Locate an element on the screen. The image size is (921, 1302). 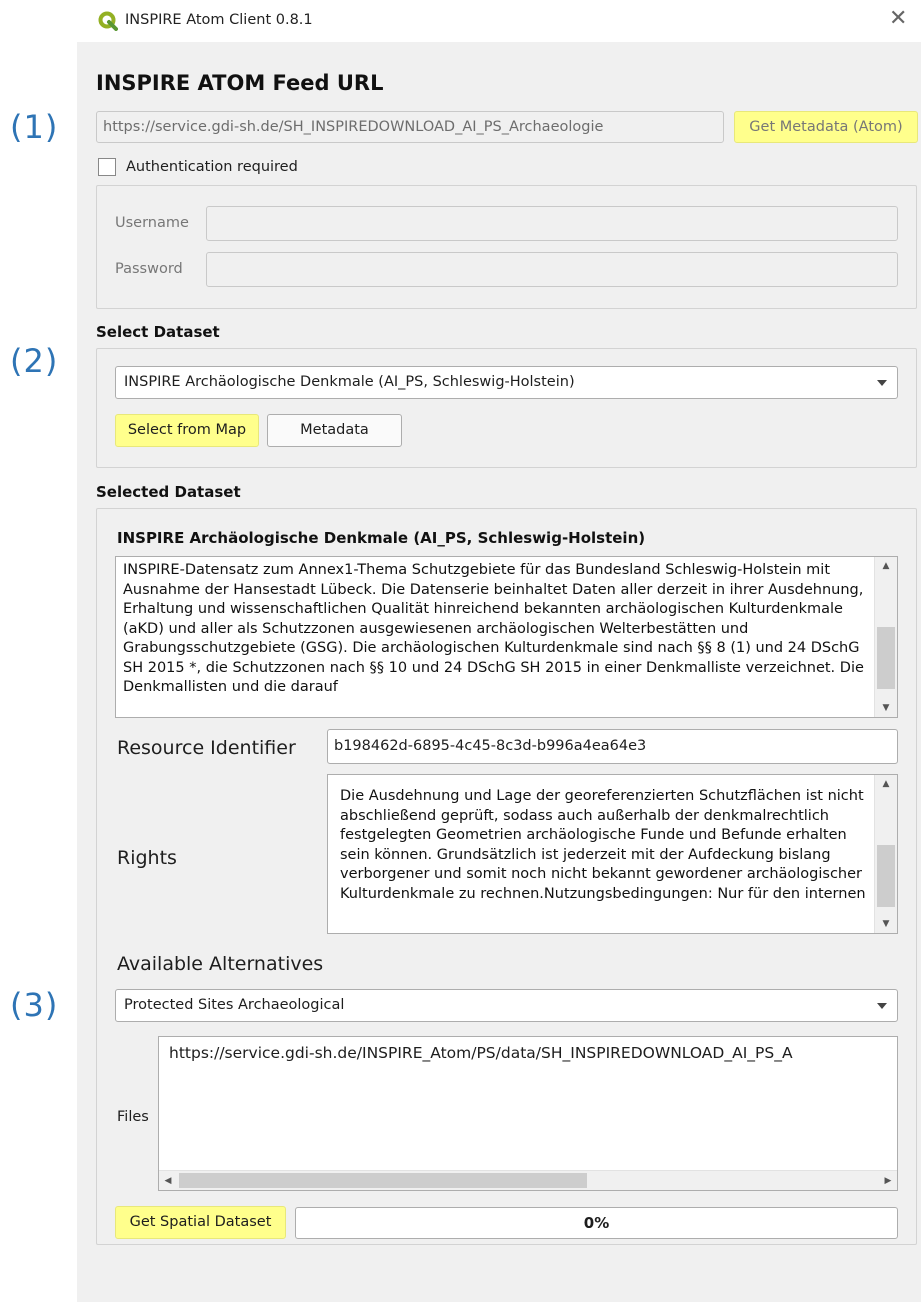
download-progress-bar: 0% is located at coordinates (596, 1223).